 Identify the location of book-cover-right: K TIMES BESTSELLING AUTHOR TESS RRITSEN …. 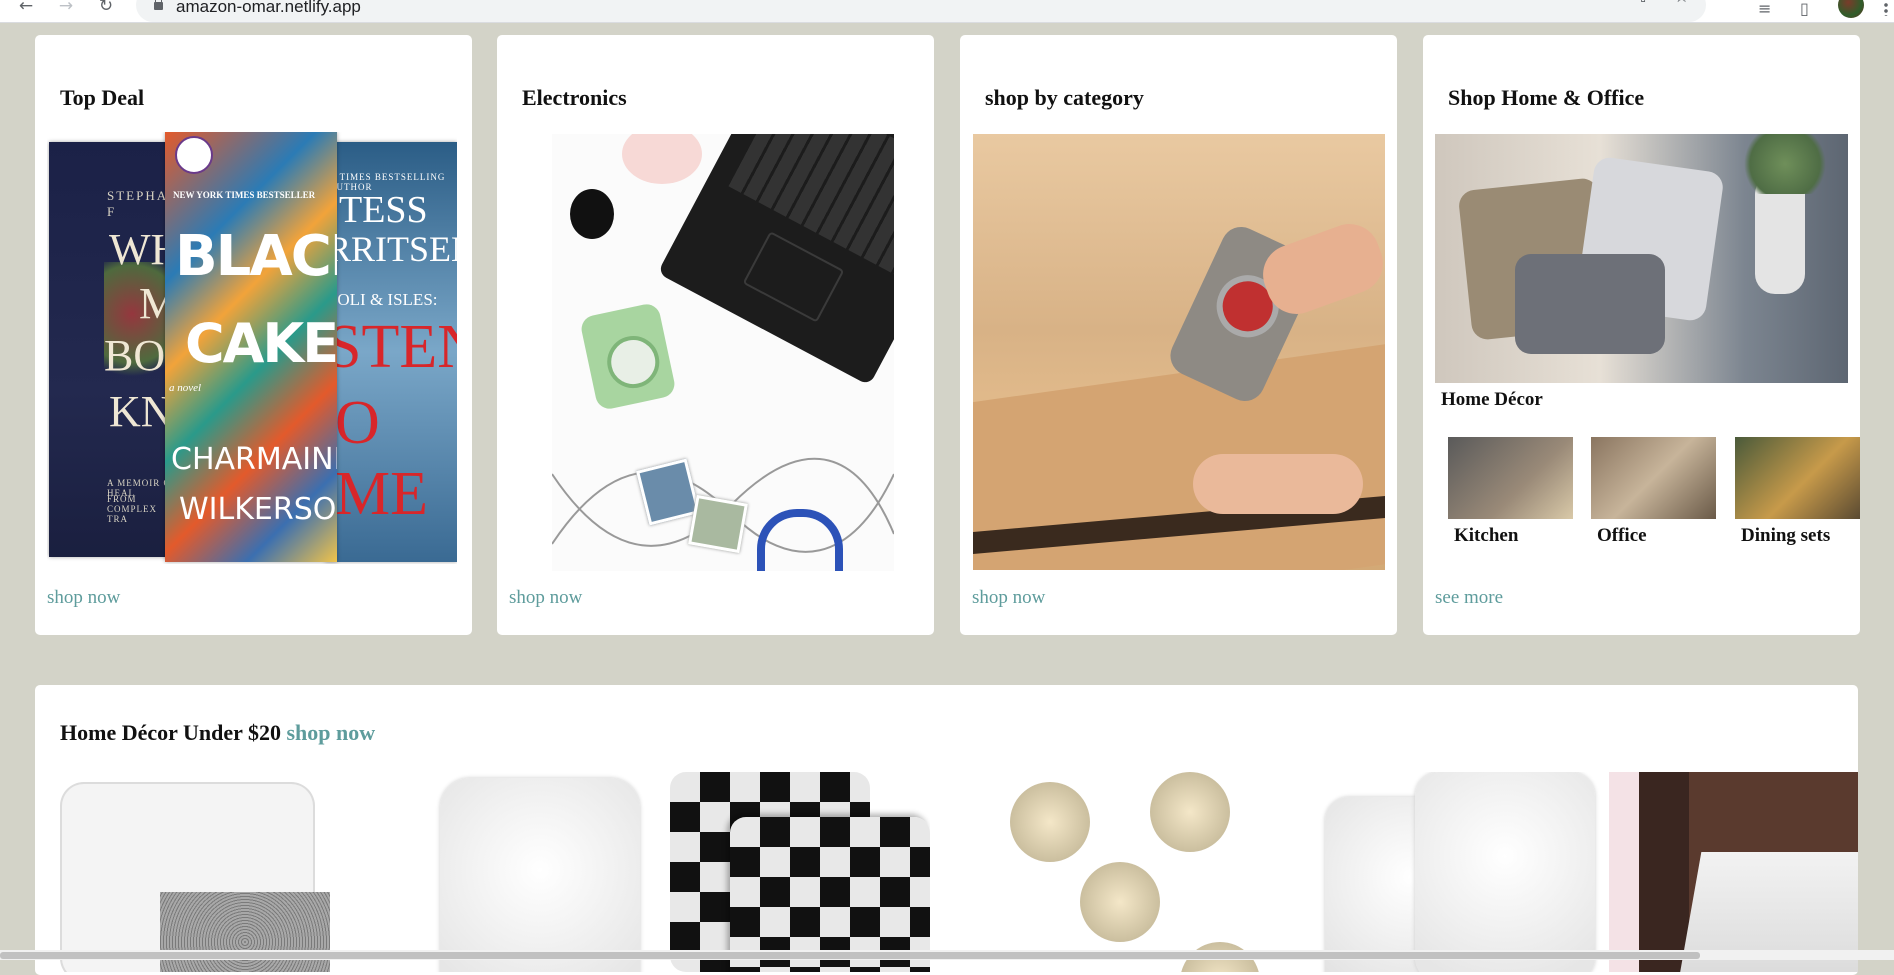
(391, 352).